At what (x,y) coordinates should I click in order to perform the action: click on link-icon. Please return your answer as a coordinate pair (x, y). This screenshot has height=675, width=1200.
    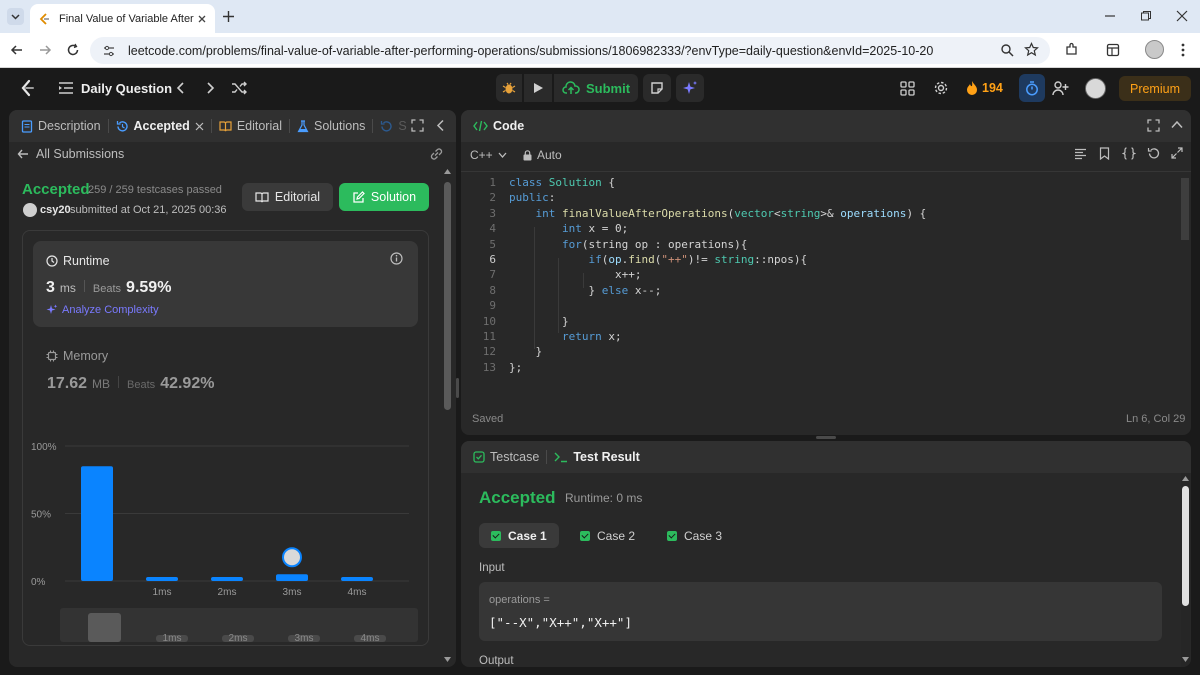
    Looking at the image, I should click on (436, 154).